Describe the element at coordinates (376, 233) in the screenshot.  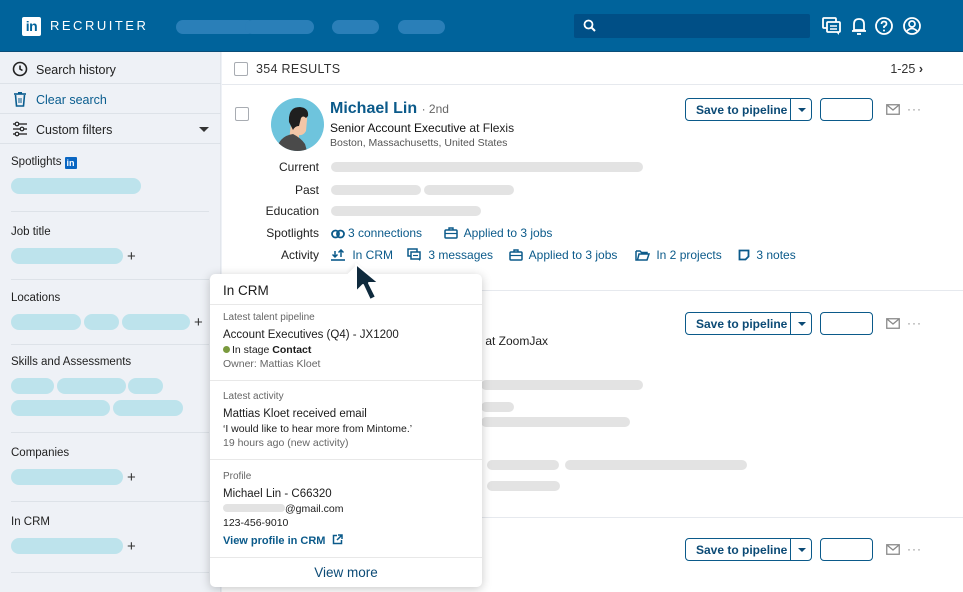
I see `spotlight-connections-link: 3 connections` at that location.